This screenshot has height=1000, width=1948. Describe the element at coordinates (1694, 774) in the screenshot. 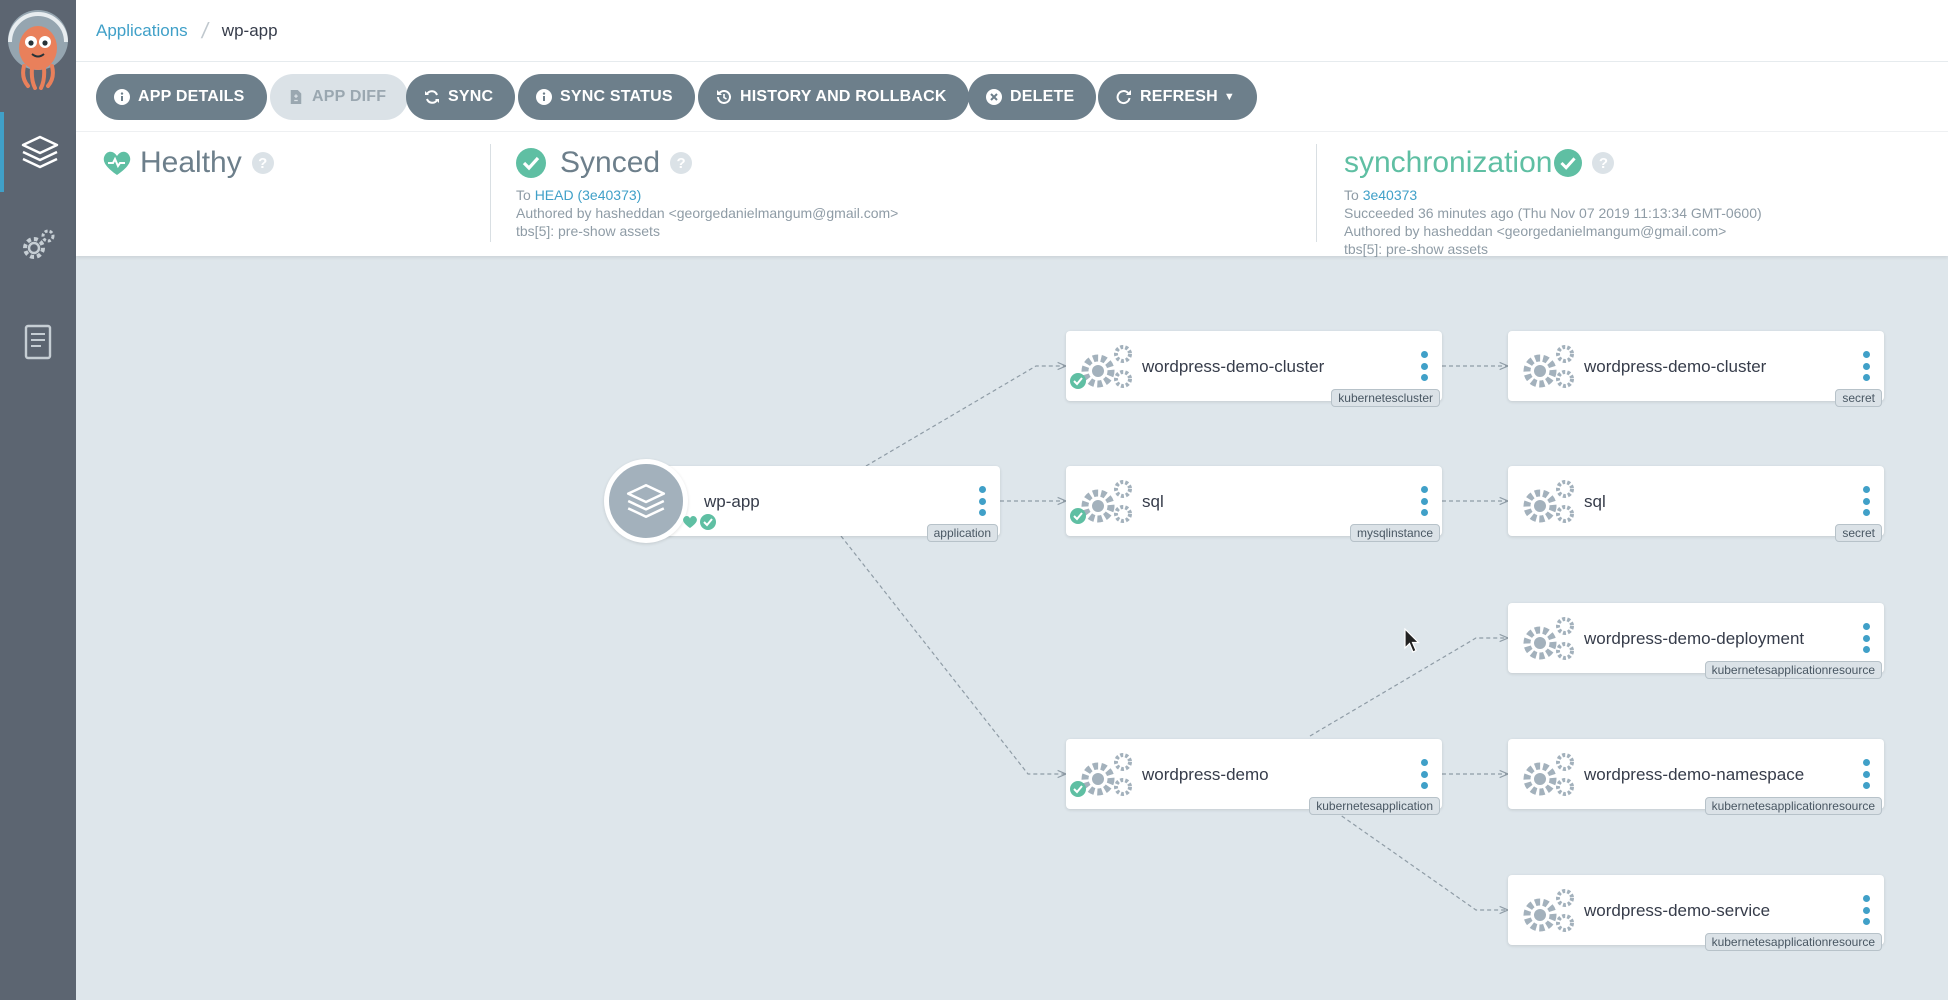

I see `resource-node-name: wordpress-demo-namespace` at that location.